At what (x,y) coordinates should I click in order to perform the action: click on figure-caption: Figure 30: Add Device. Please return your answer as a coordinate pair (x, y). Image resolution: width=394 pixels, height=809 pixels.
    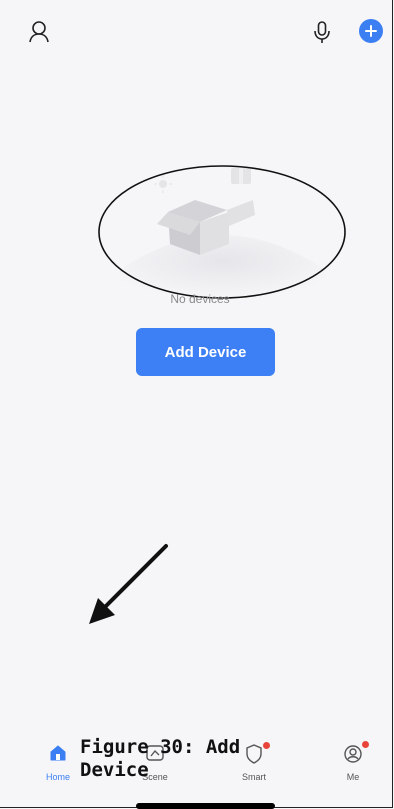
    Looking at the image, I should click on (160, 758).